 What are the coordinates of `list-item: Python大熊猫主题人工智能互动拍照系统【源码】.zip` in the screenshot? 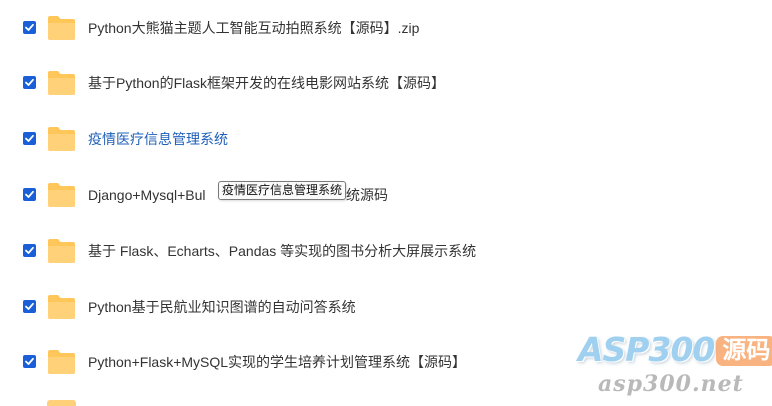 It's located at (386, 26).